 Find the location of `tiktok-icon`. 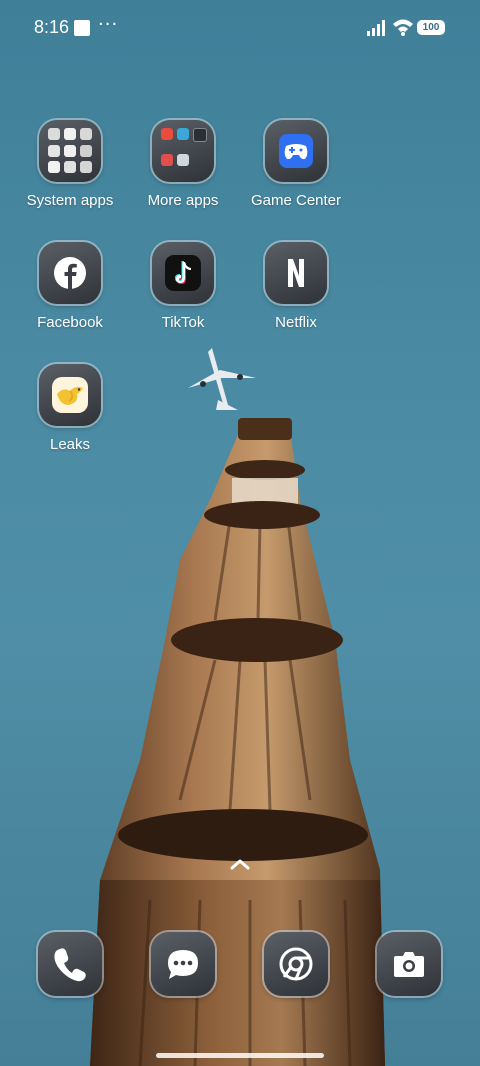

tiktok-icon is located at coordinates (183, 273).